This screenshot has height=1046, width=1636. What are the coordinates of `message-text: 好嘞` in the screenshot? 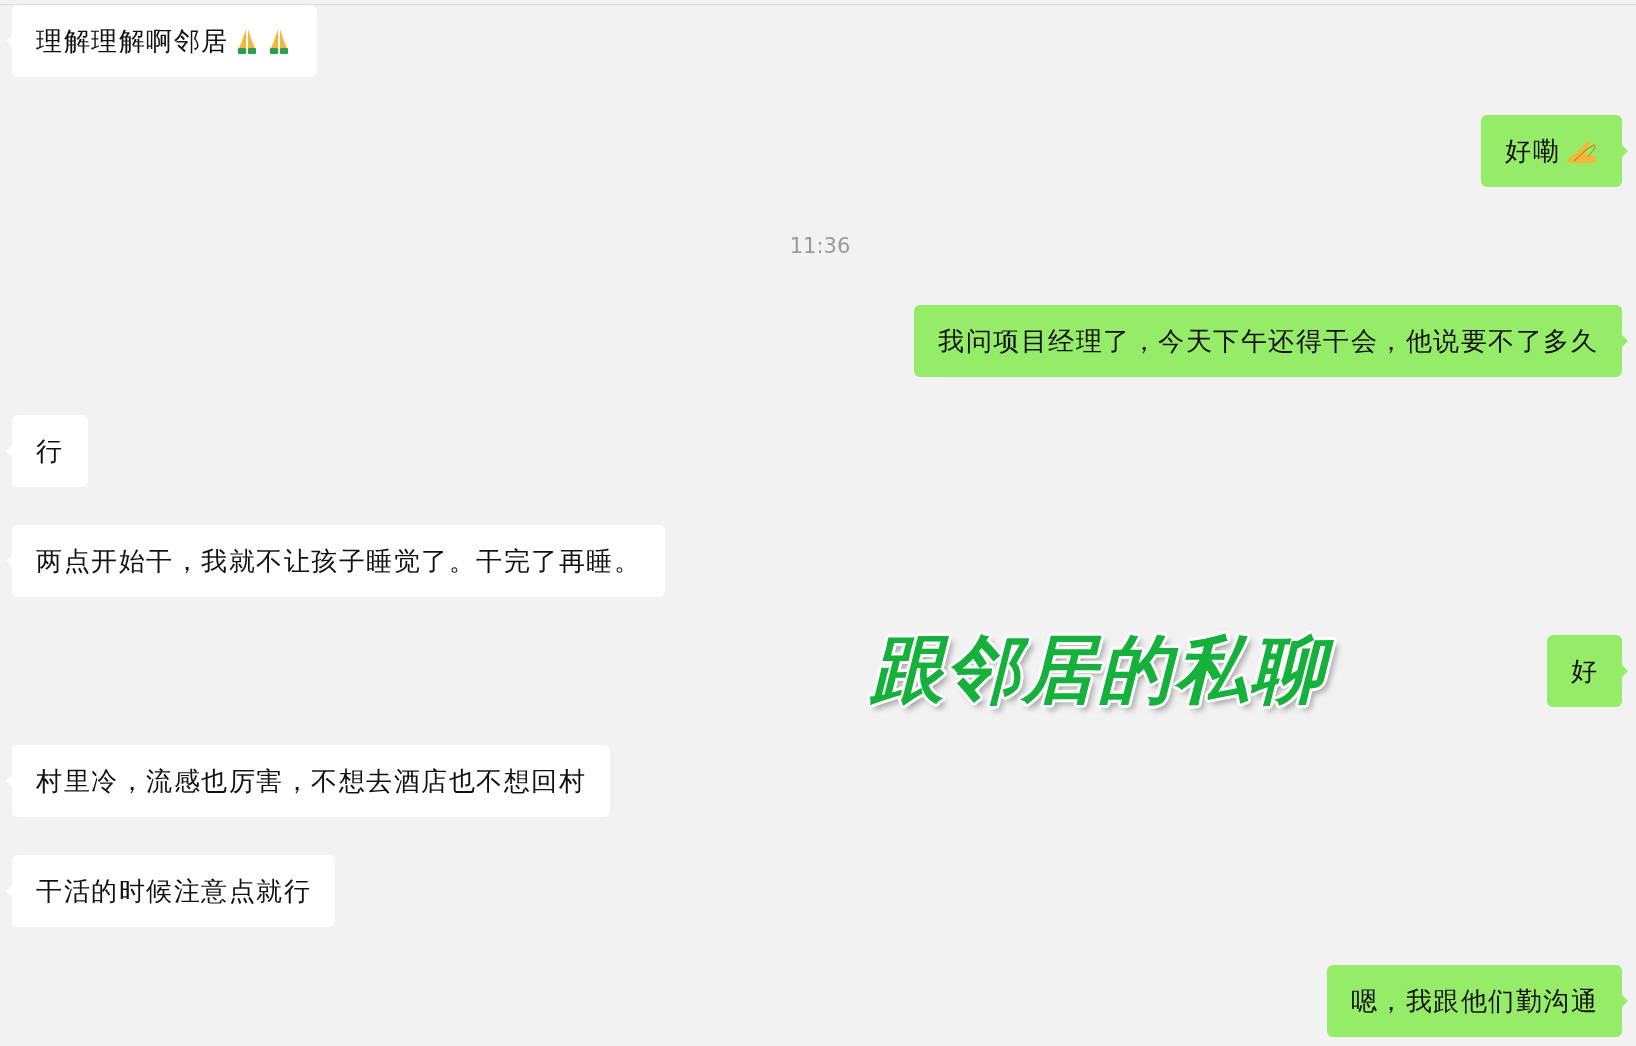 It's located at (1532, 151).